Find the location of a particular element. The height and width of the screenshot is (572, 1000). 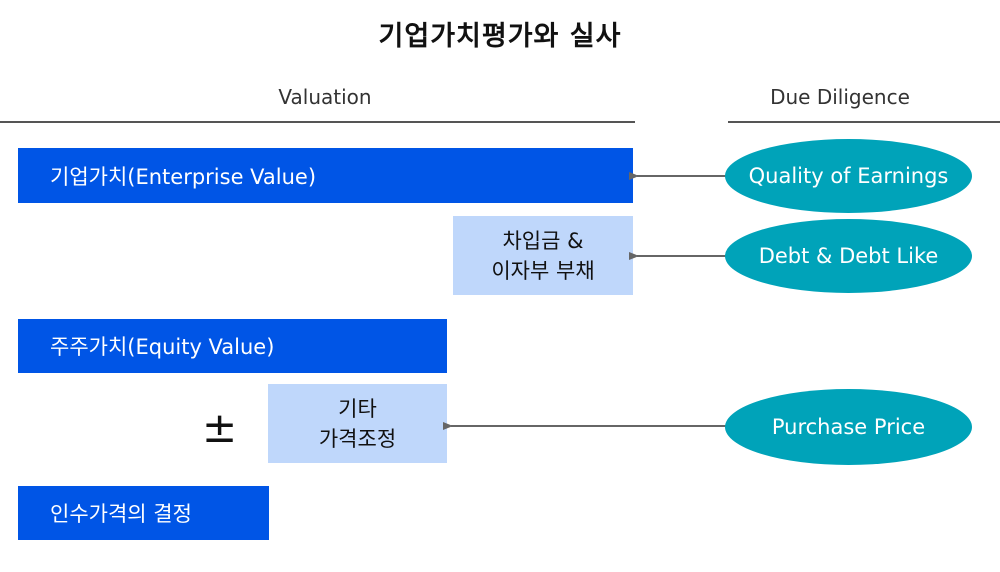

debt-like-label: Debt & Debt Like is located at coordinates (848, 256).